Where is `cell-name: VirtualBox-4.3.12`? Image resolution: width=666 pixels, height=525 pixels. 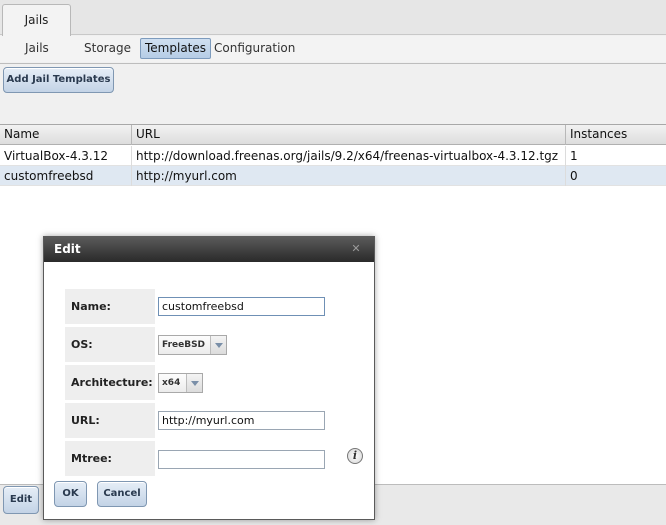 cell-name: VirtualBox-4.3.12 is located at coordinates (66, 156).